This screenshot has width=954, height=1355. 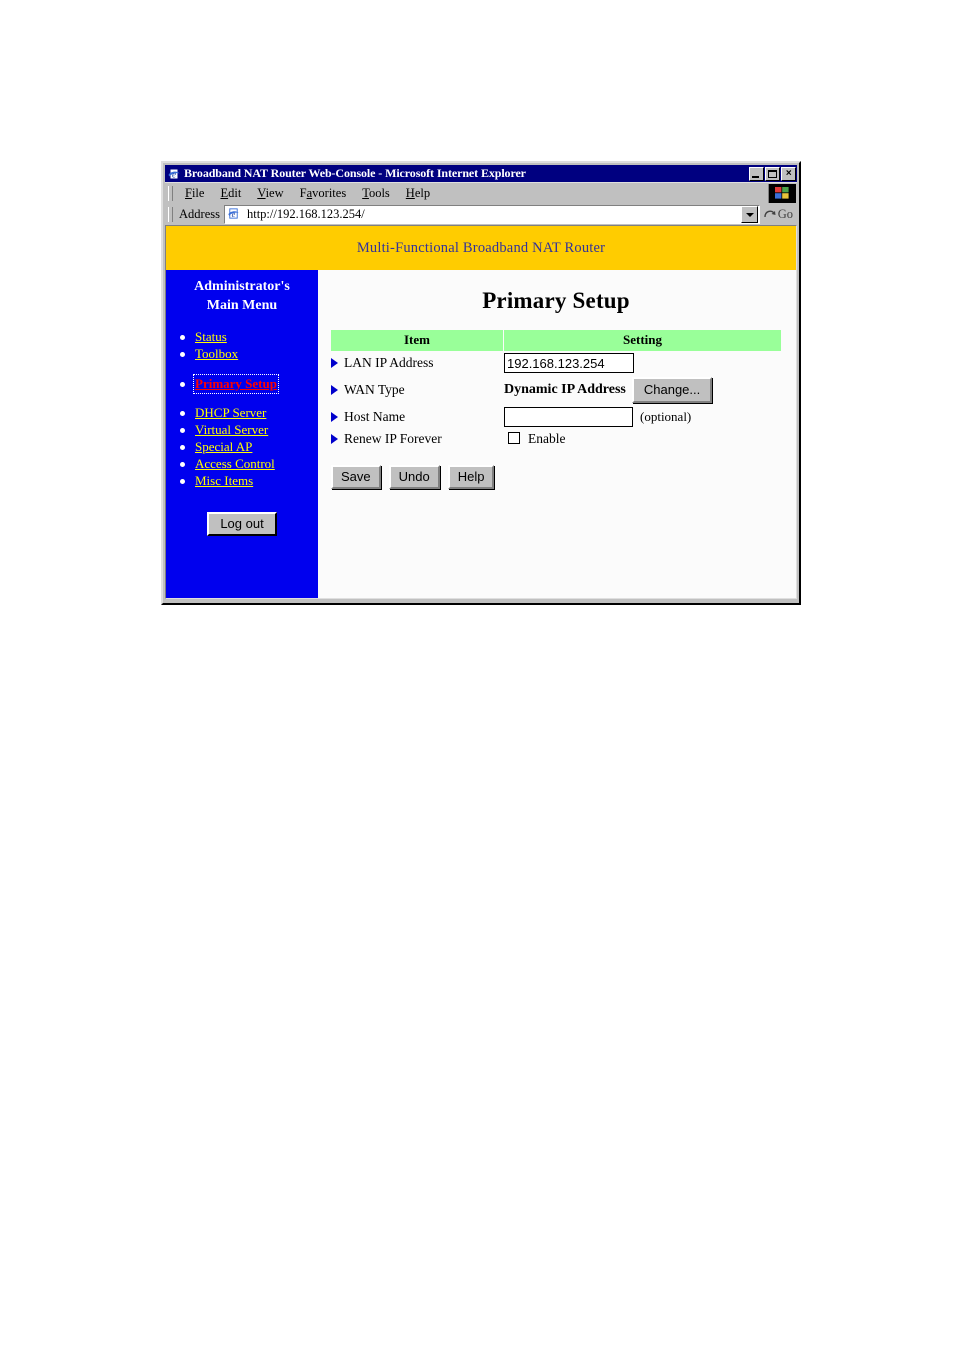 I want to click on renew-ip-forever-checkbox, so click(x=514, y=438).